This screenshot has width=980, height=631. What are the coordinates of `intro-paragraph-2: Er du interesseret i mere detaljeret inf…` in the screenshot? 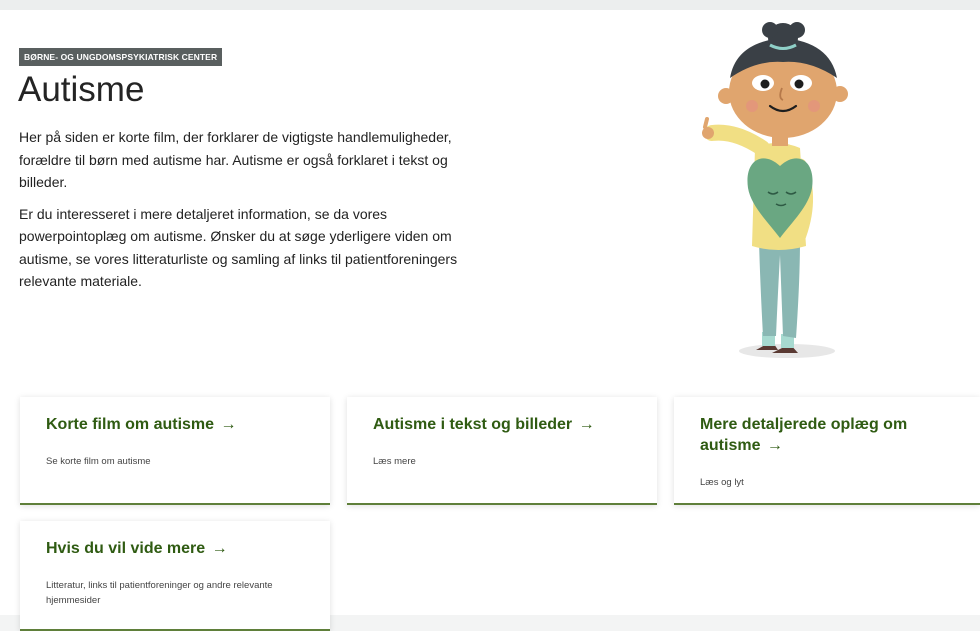 It's located at (238, 247).